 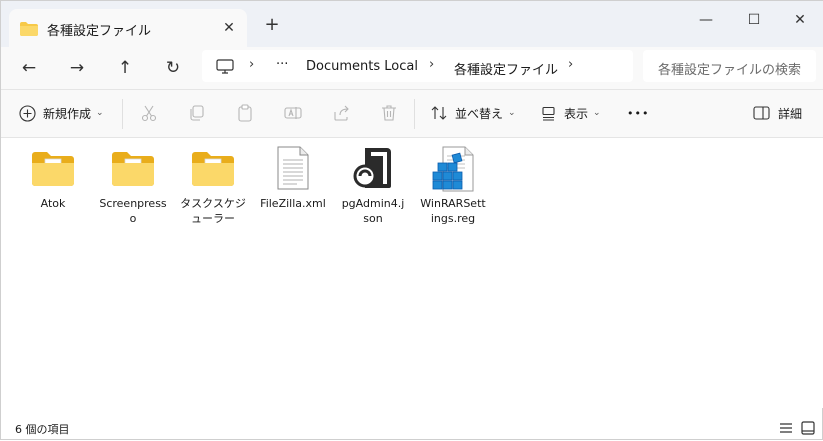 What do you see at coordinates (790, 113) in the screenshot?
I see `details-pane-label: 詳細` at bounding box center [790, 113].